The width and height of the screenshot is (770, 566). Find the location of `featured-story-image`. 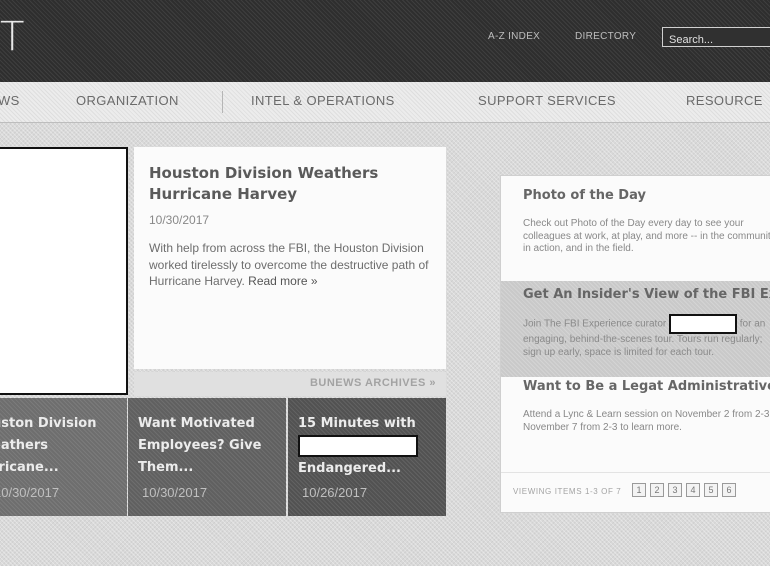

featured-story-image is located at coordinates (64, 271).